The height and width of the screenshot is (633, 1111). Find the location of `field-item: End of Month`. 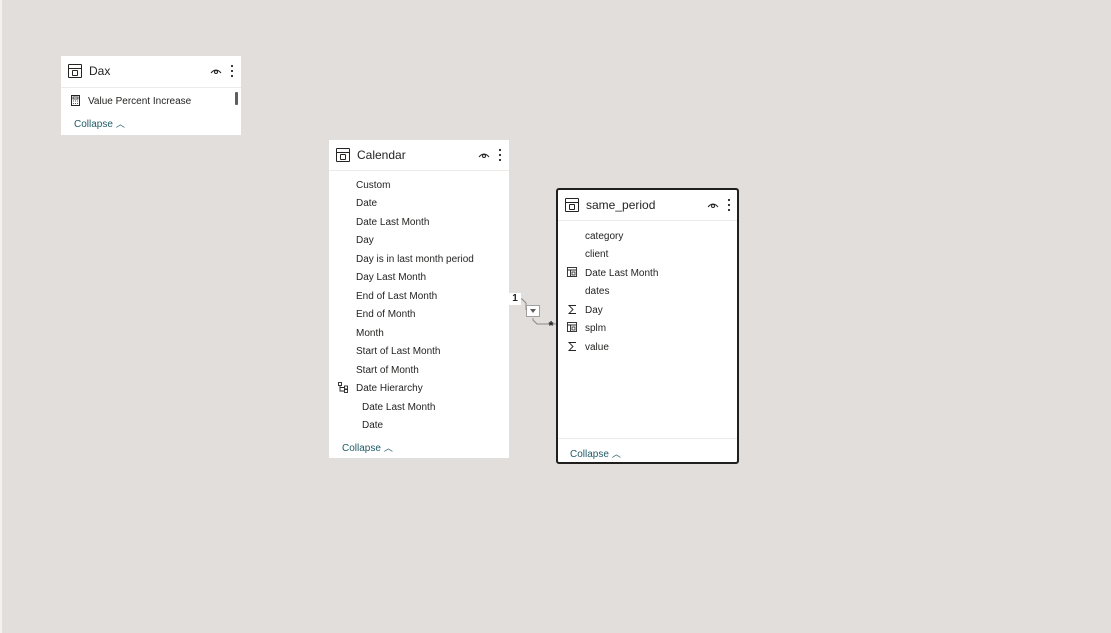

field-item: End of Month is located at coordinates (385, 314).